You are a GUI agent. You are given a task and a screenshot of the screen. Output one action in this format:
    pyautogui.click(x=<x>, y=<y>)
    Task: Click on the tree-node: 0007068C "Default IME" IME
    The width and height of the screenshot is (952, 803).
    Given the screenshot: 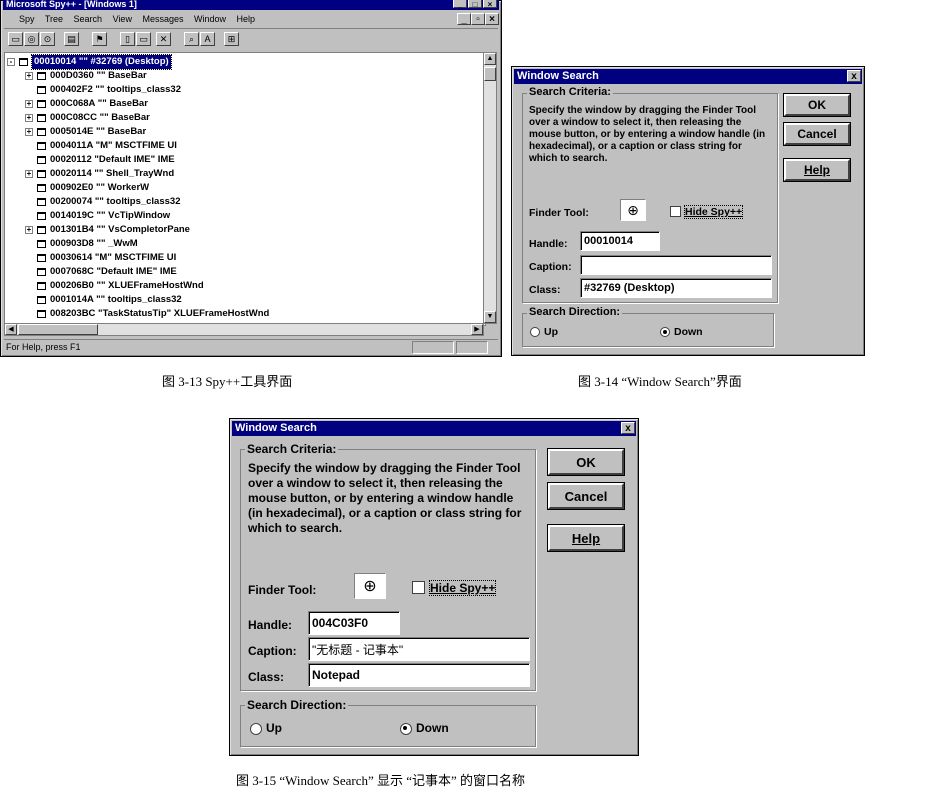 What is the action you would take?
    pyautogui.click(x=245, y=272)
    